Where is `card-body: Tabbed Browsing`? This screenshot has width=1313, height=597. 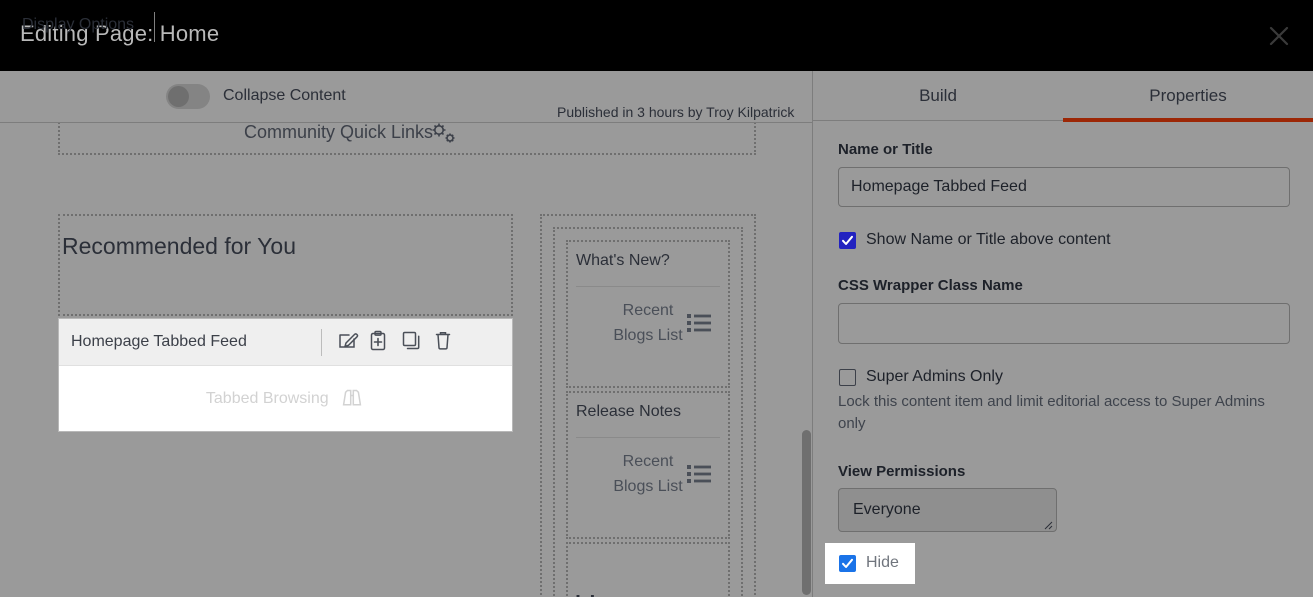
card-body: Tabbed Browsing is located at coordinates (285, 398).